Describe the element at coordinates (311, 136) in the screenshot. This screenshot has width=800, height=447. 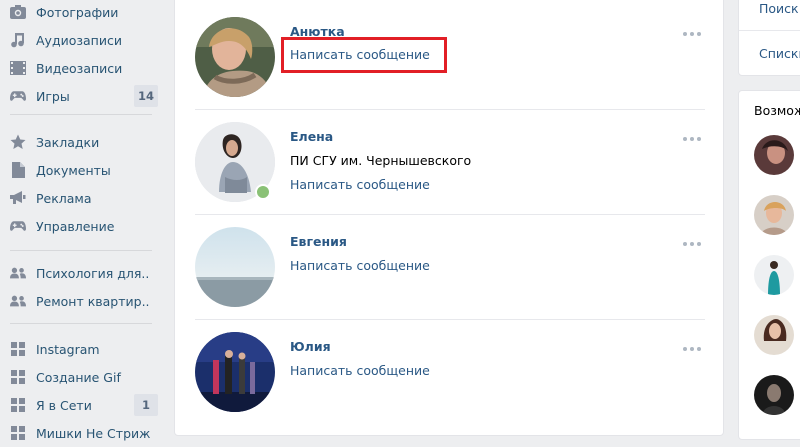
I see `friend-name: Елена` at that location.